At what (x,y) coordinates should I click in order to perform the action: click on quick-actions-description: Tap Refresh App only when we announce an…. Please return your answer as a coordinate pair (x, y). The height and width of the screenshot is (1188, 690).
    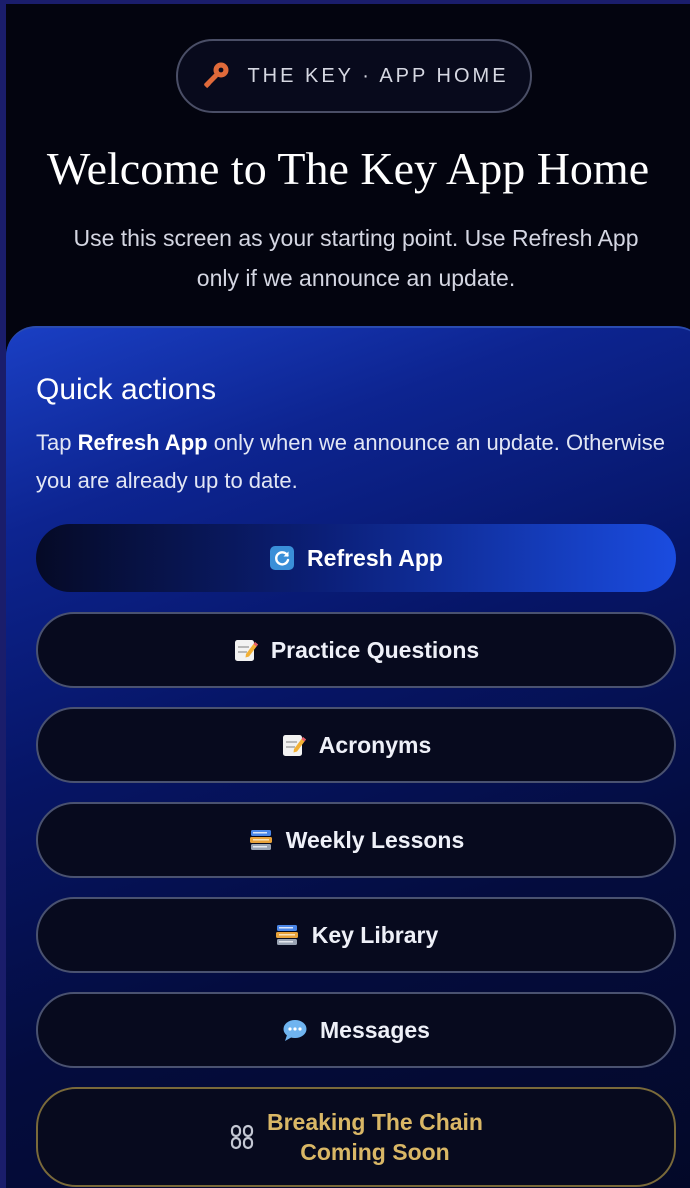
    Looking at the image, I should click on (356, 462).